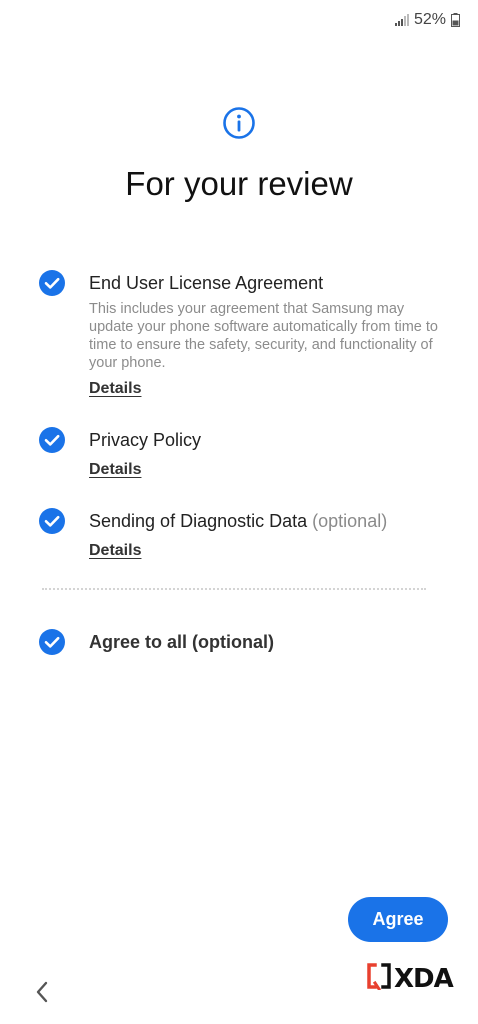 The width and height of the screenshot is (478, 1024). What do you see at coordinates (52, 642) in the screenshot?
I see `agree-all-checkbox` at bounding box center [52, 642].